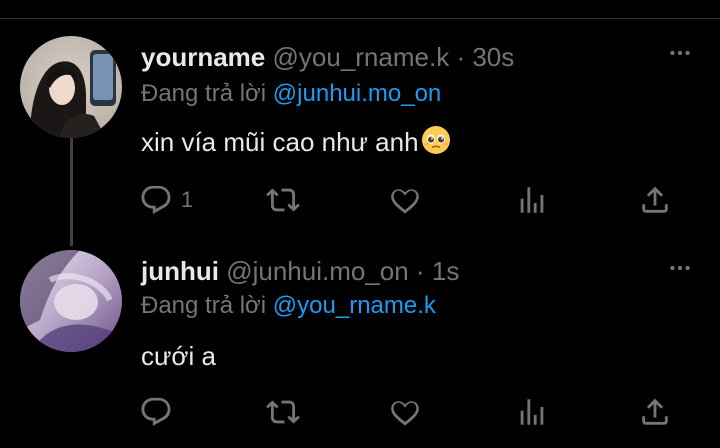 The height and width of the screenshot is (448, 720). I want to click on tweet-header: yourname @you_rname.k · 30s, so click(327, 57).